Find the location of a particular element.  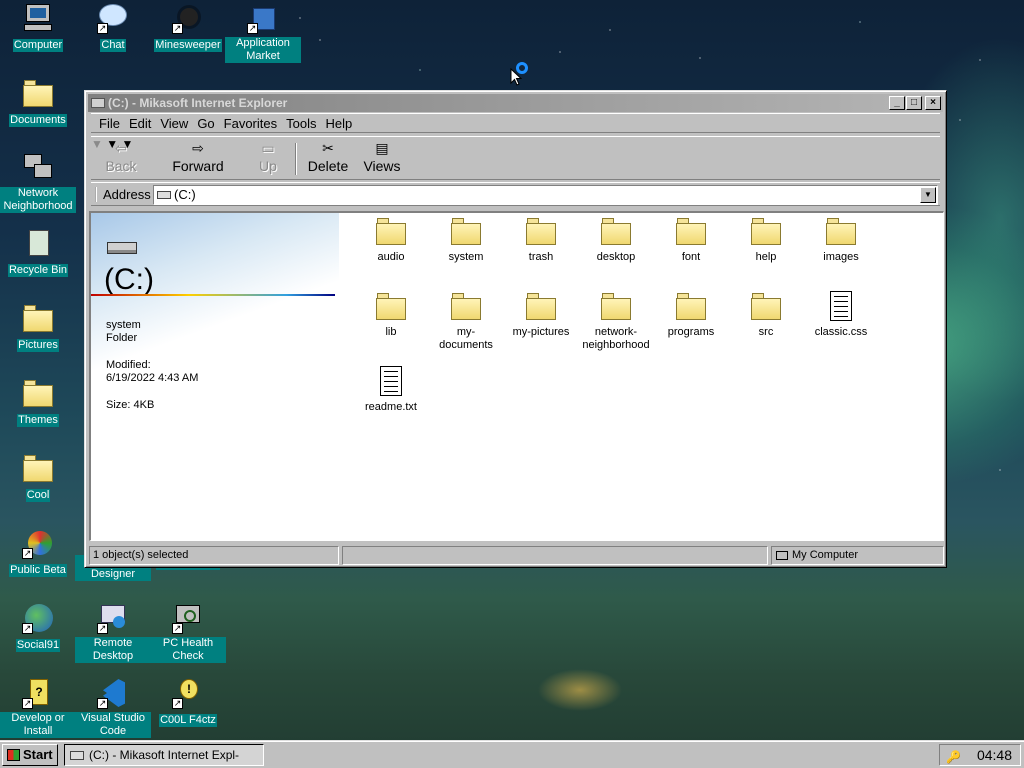

folder-trash: trash is located at coordinates (541, 239).